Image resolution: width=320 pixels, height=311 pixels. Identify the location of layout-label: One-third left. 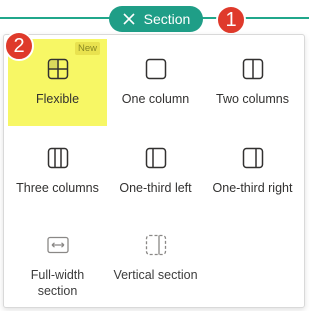
(155, 188).